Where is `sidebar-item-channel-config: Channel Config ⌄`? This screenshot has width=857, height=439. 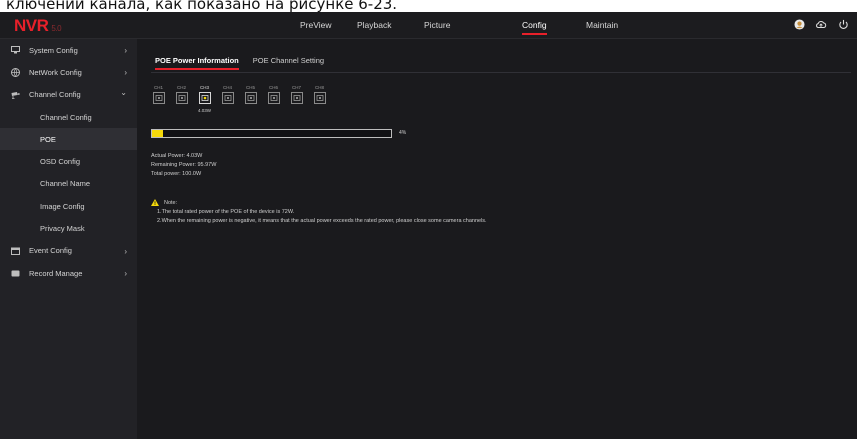
sidebar-item-channel-config: Channel Config ⌄ is located at coordinates (68, 95).